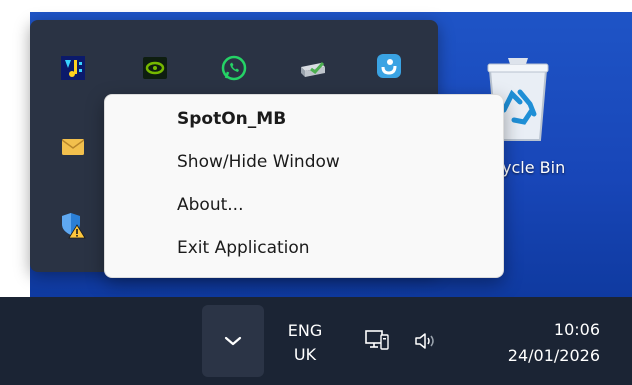 This screenshot has height=385, width=632. I want to click on whatsapp-icon, so click(234, 68).